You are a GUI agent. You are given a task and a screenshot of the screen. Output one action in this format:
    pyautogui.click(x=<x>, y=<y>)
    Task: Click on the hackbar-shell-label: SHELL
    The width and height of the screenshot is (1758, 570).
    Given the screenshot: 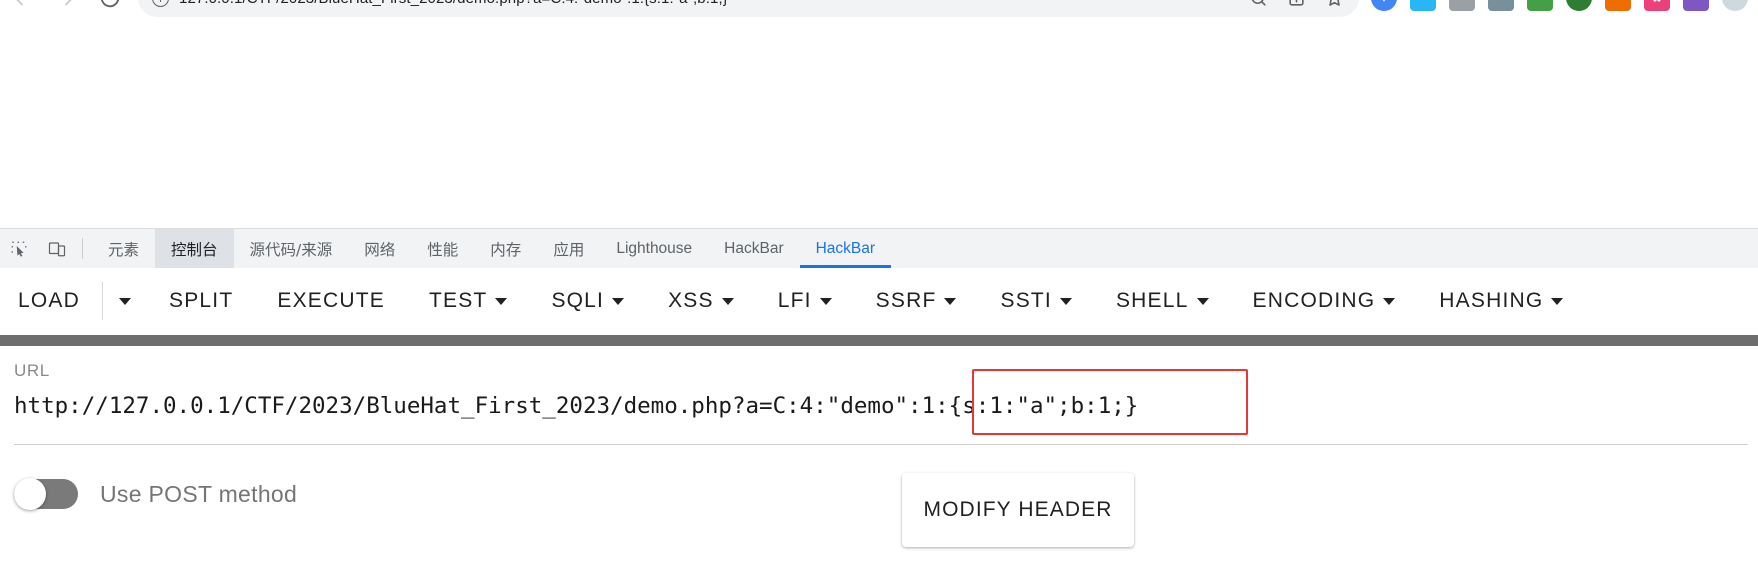 What is the action you would take?
    pyautogui.click(x=1152, y=300)
    